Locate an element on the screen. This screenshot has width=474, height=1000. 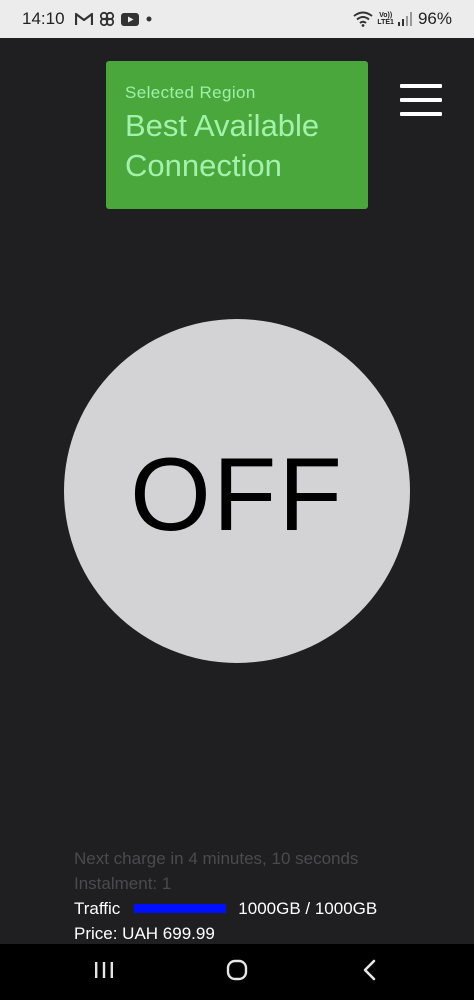
dot-icon is located at coordinates (149, 19).